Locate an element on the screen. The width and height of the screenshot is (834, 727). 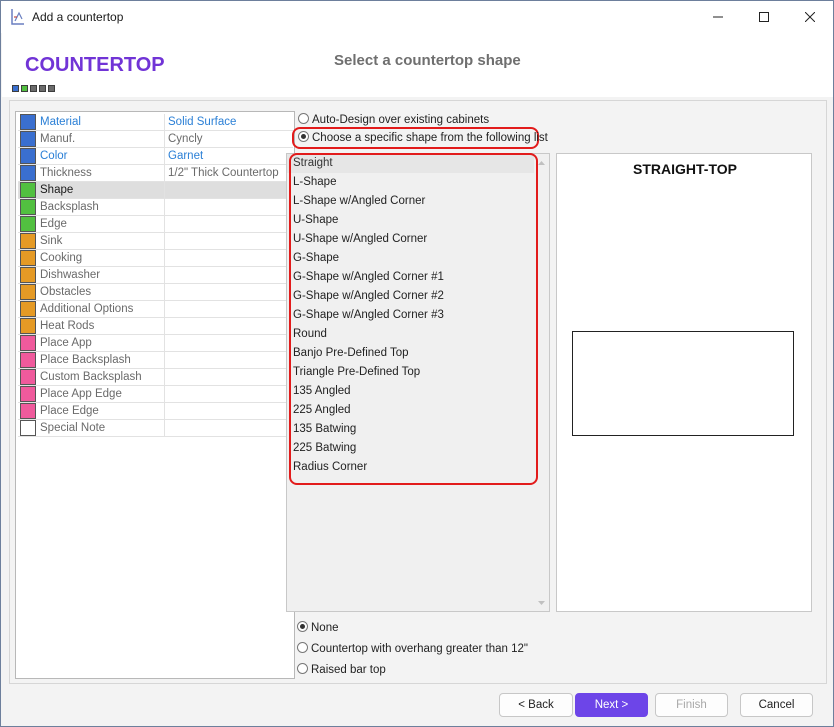
auto-design-option: Auto-Design over existing cabinets is located at coordinates (393, 119).